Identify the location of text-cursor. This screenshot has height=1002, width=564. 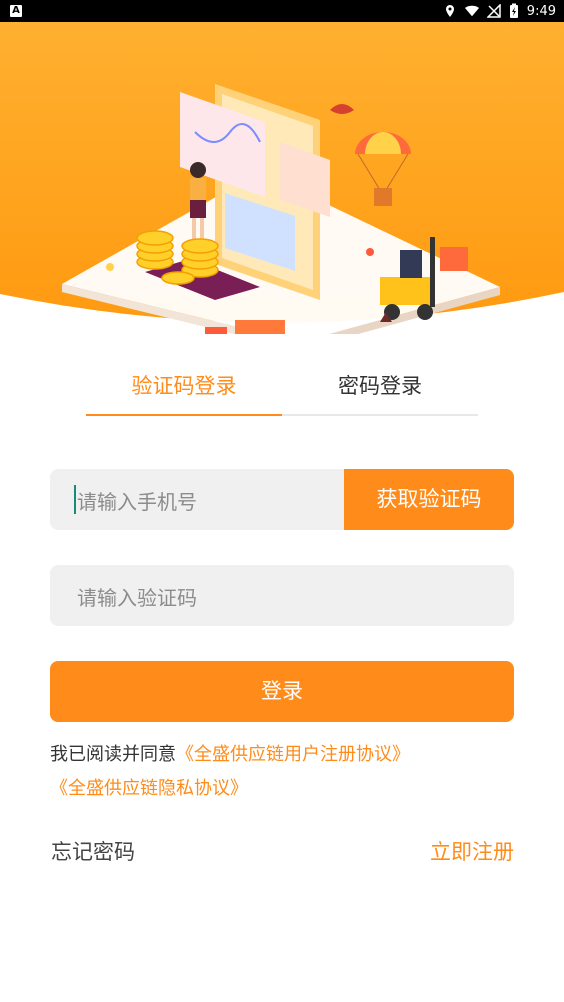
(75, 499).